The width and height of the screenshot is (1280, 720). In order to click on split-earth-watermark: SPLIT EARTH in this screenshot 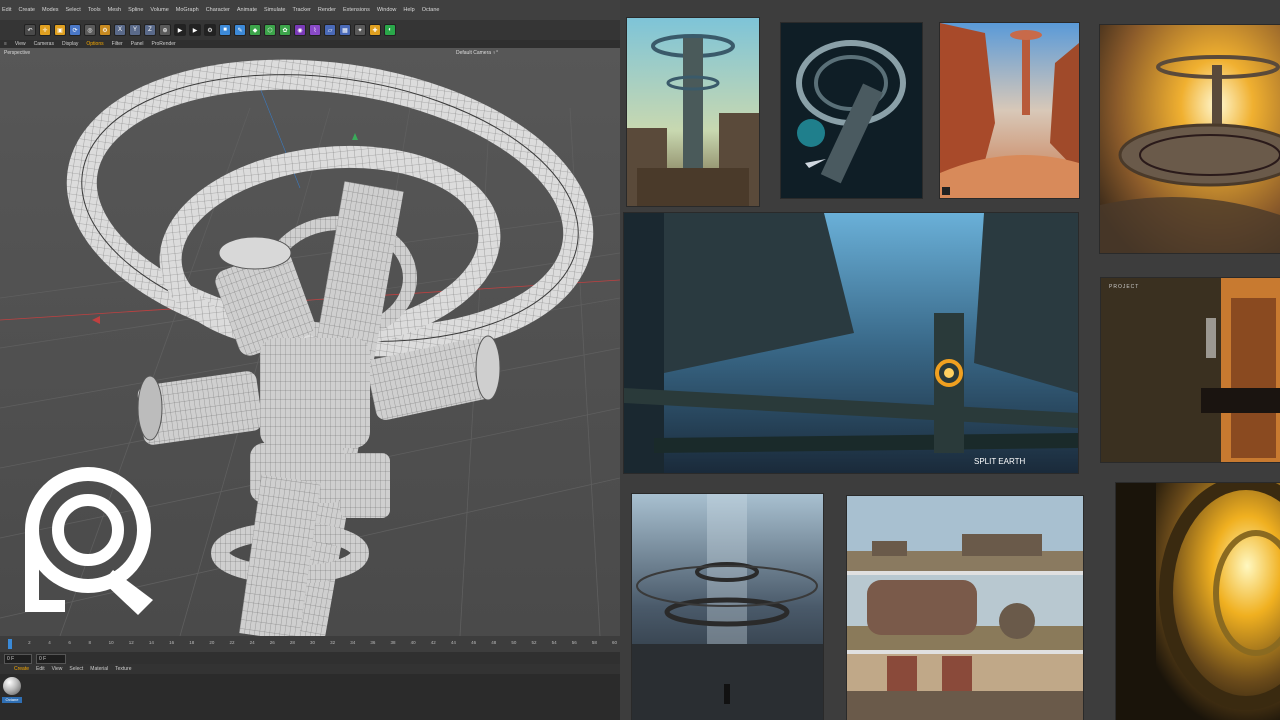, I will do `click(1000, 461)`.